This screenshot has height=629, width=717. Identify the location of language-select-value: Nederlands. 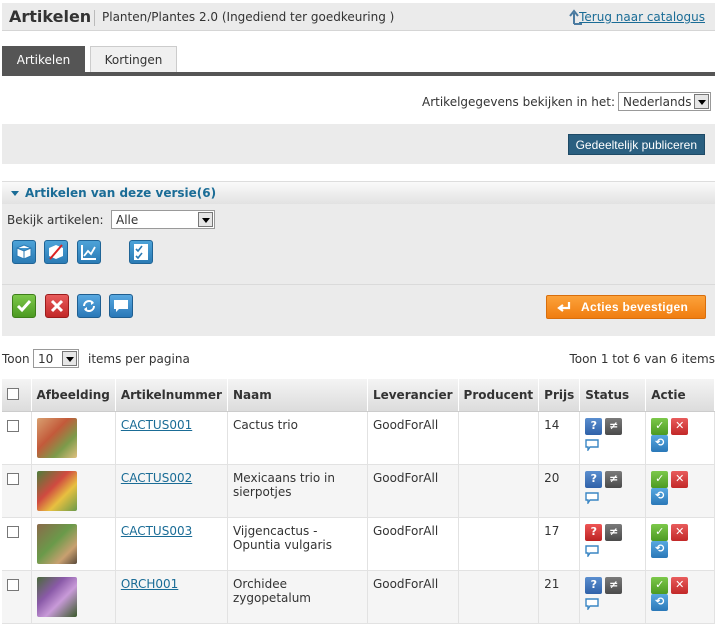
(657, 102).